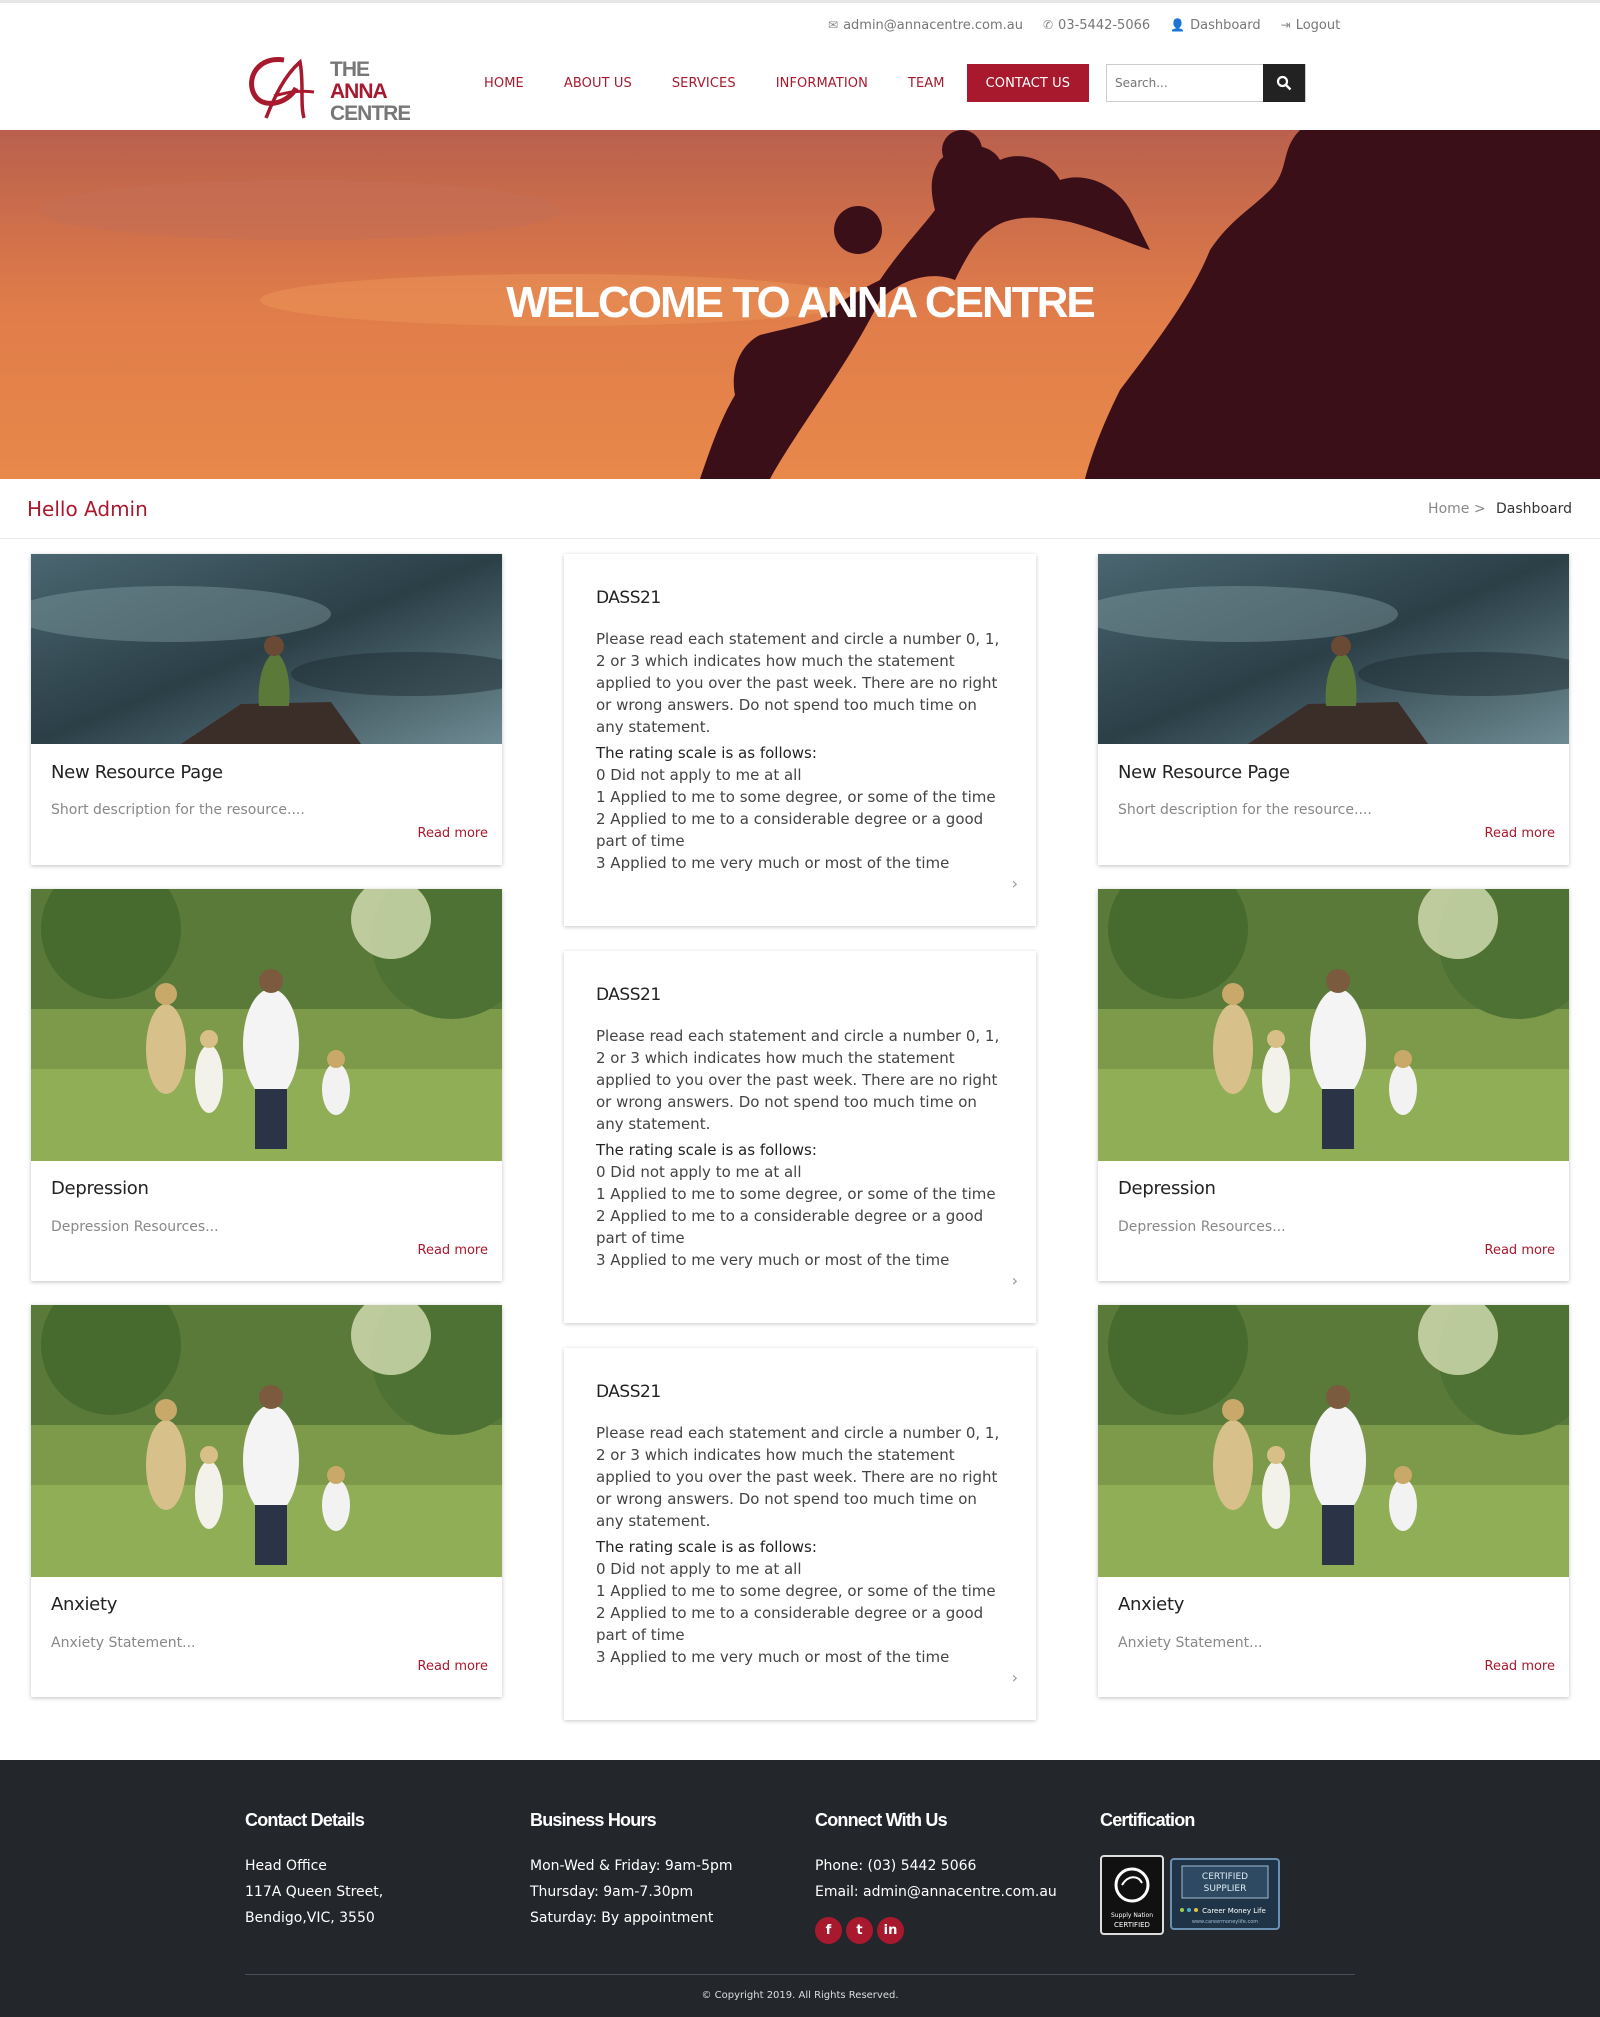  What do you see at coordinates (800, 509) in the screenshot?
I see `page-subheader: Hello Admin Home > Dashboard` at bounding box center [800, 509].